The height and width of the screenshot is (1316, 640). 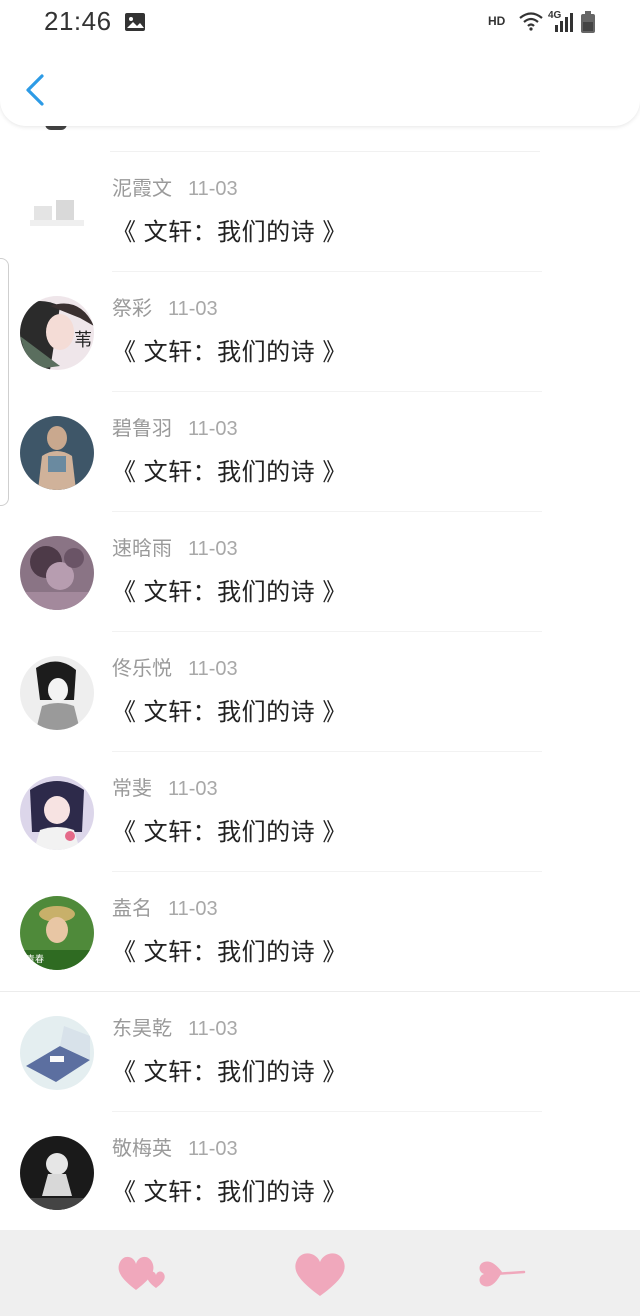 What do you see at coordinates (142, 1029) in the screenshot?
I see `author-name: 东昊乾` at bounding box center [142, 1029].